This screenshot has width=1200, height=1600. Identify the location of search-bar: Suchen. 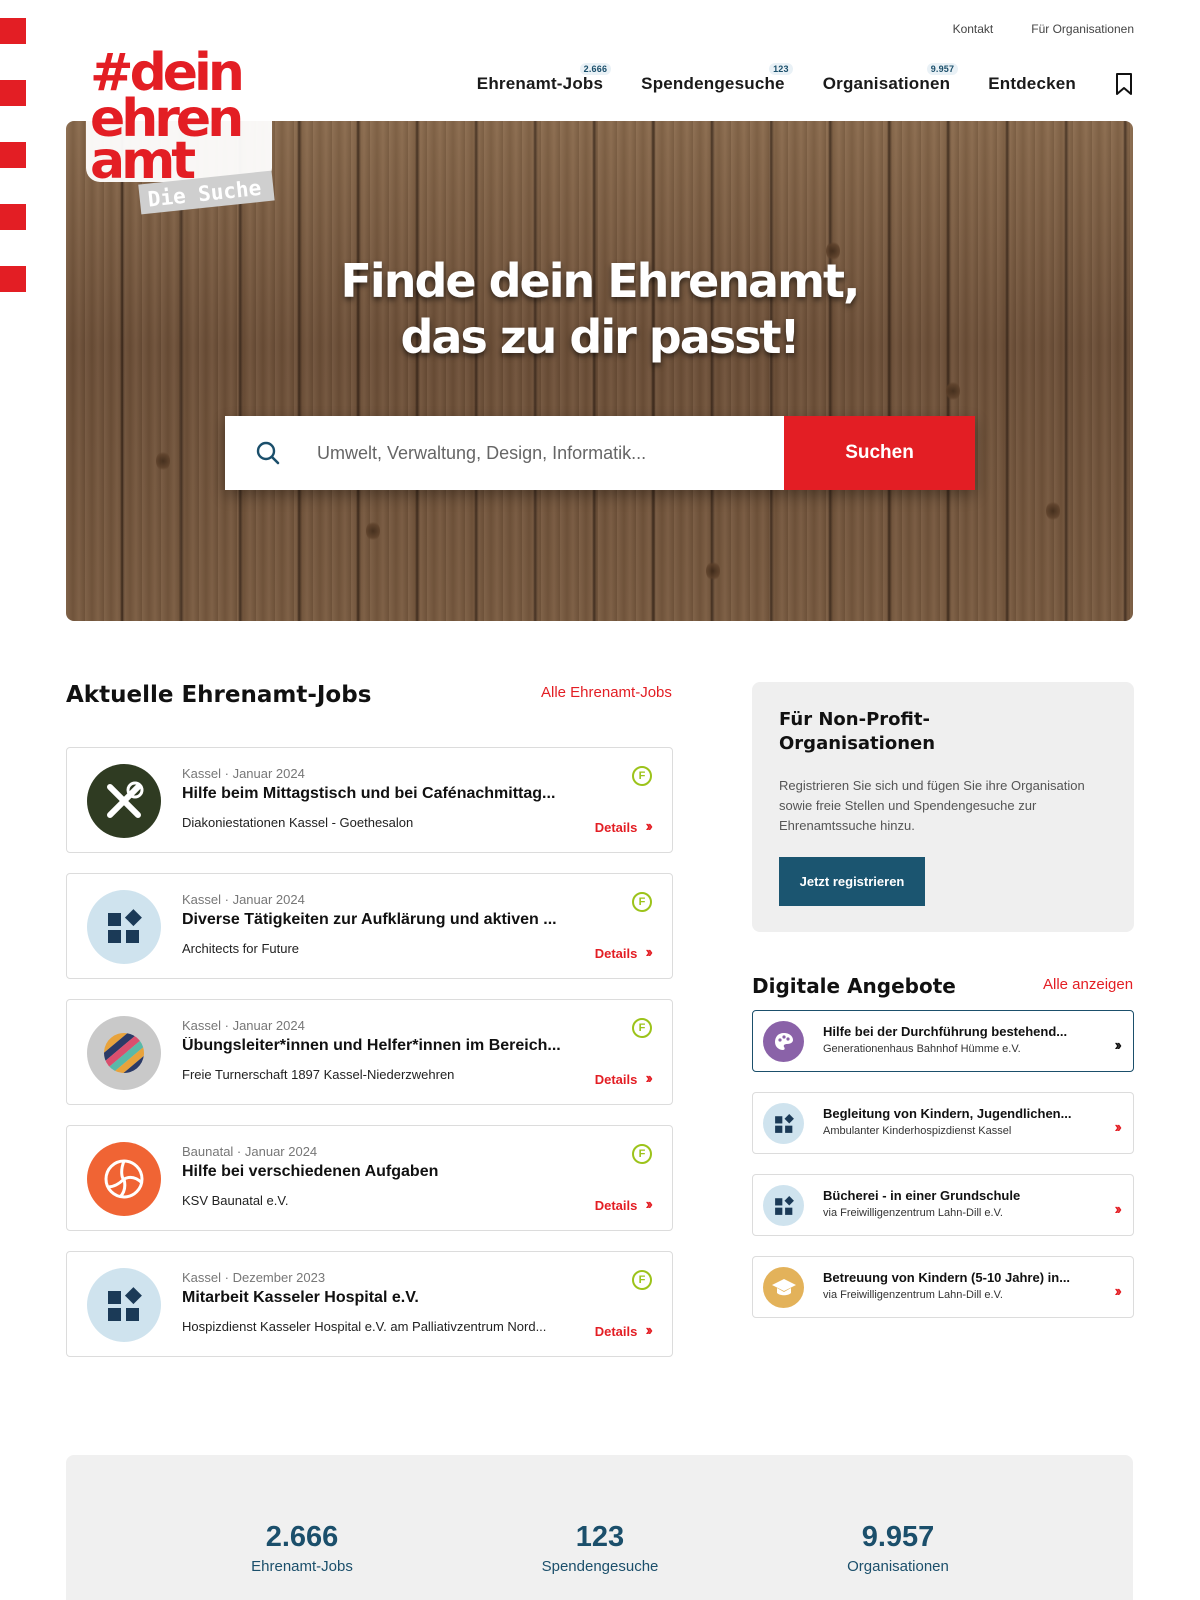
(600, 453).